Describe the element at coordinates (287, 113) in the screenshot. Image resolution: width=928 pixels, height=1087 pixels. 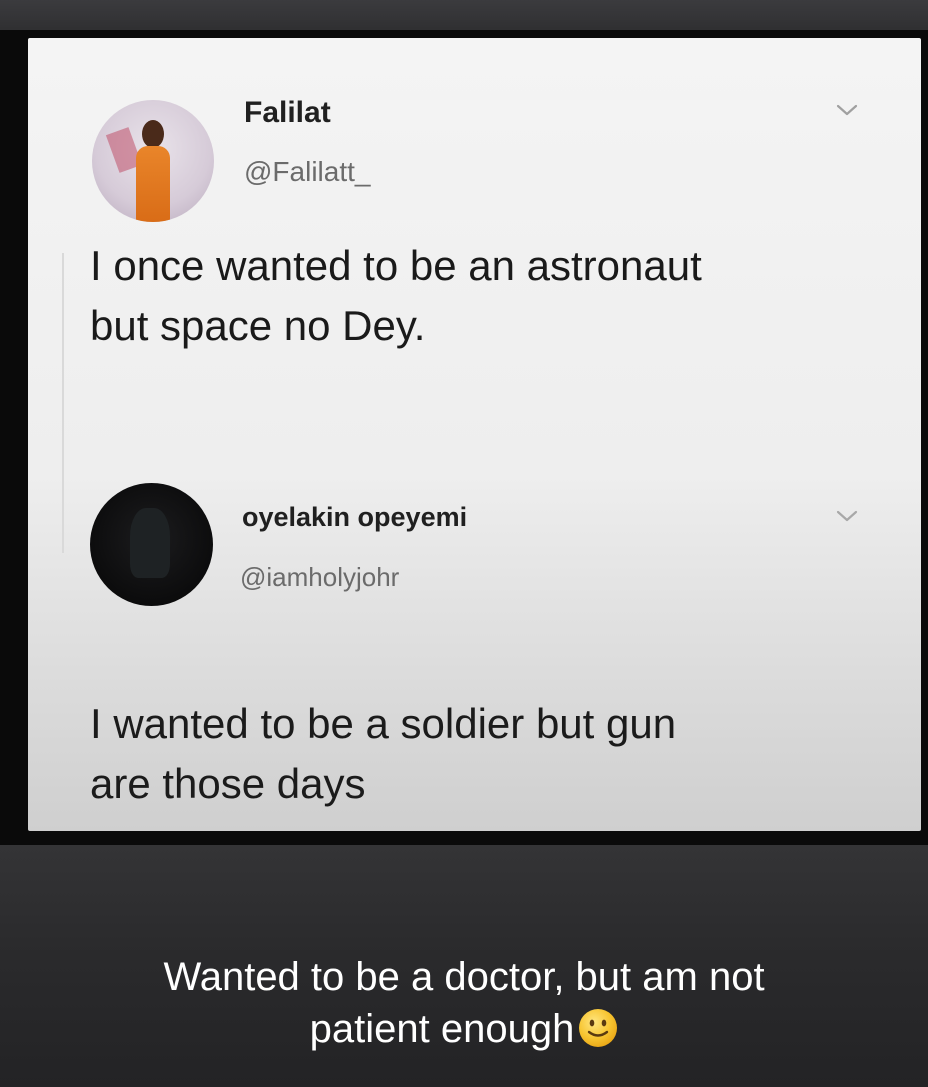
I see `tweet-1-display-name: Falilat` at that location.